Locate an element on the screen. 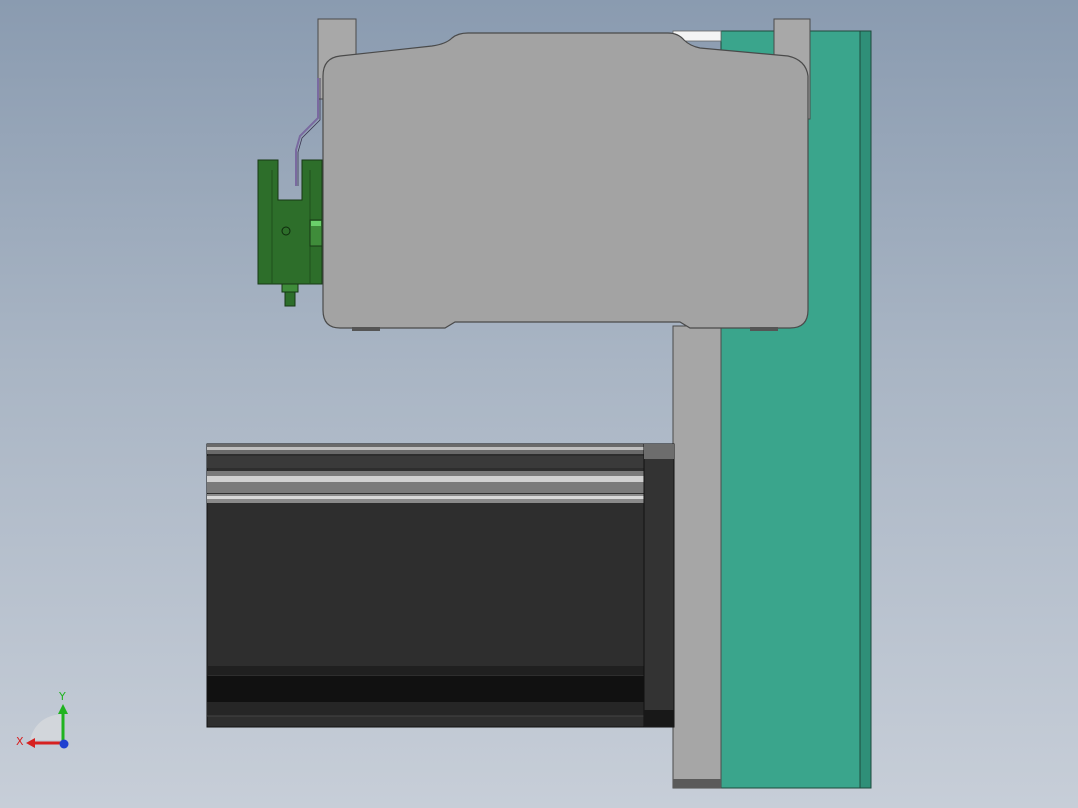 The image size is (1078, 808). limit-sensor is located at coordinates (290, 233).